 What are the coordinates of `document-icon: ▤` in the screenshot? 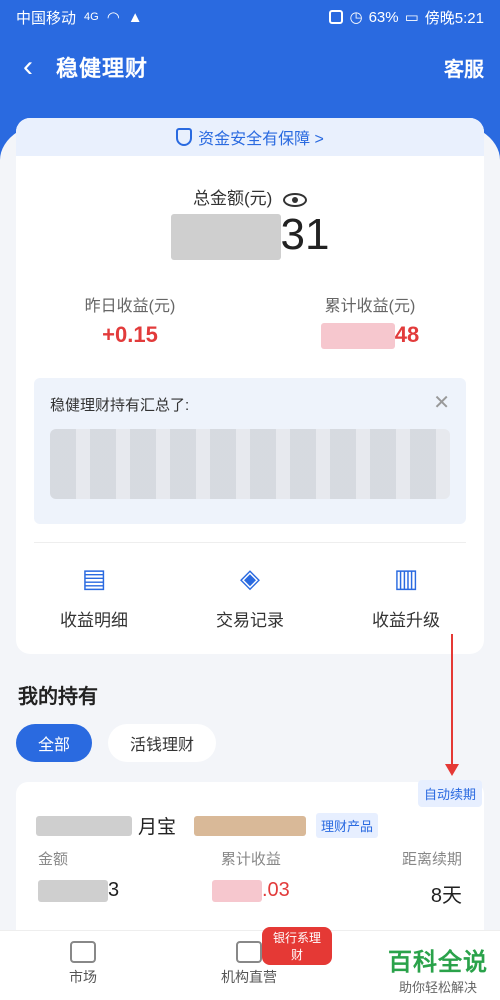 It's located at (94, 578).